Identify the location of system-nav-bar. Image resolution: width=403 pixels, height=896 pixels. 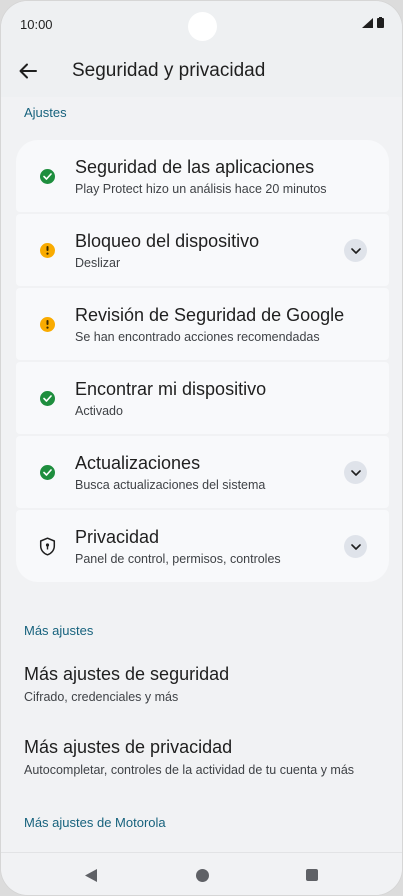
(201, 873).